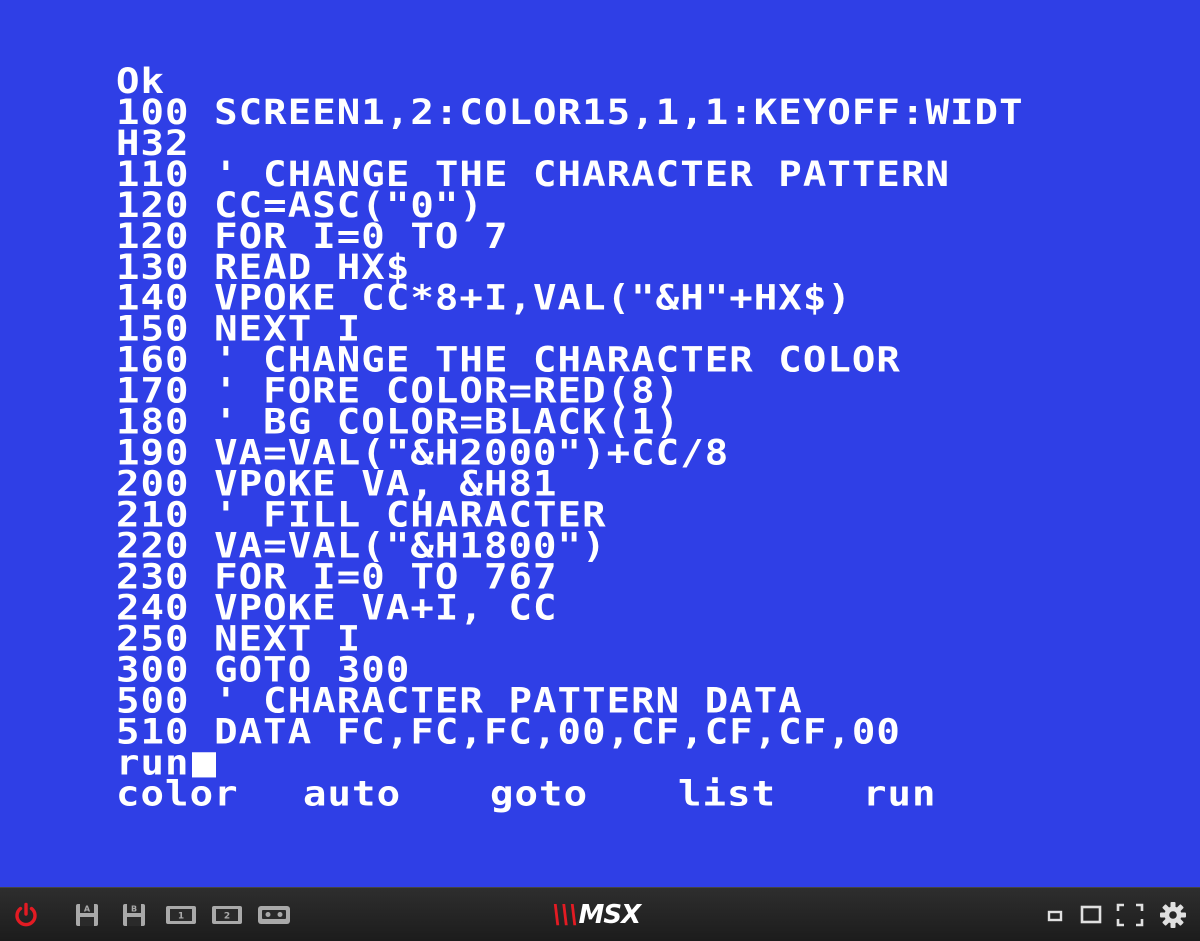 The image size is (1200, 941). I want to click on function-key-f2: auto, so click(352, 794).